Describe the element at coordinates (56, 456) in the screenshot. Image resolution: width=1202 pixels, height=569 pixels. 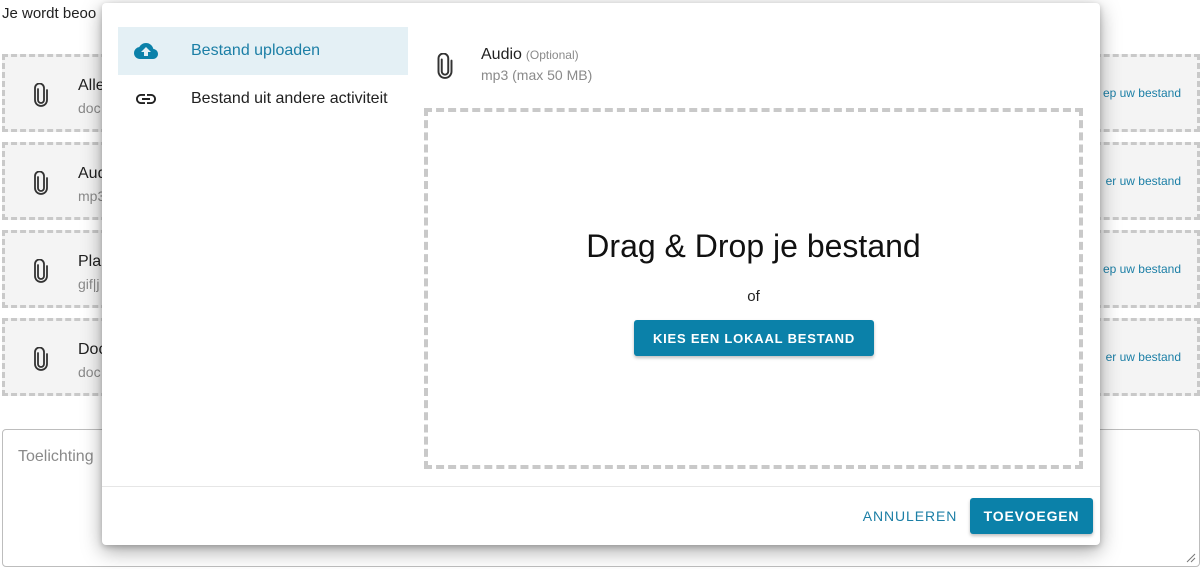
I see `textarea-placeholder: Toelichting` at that location.